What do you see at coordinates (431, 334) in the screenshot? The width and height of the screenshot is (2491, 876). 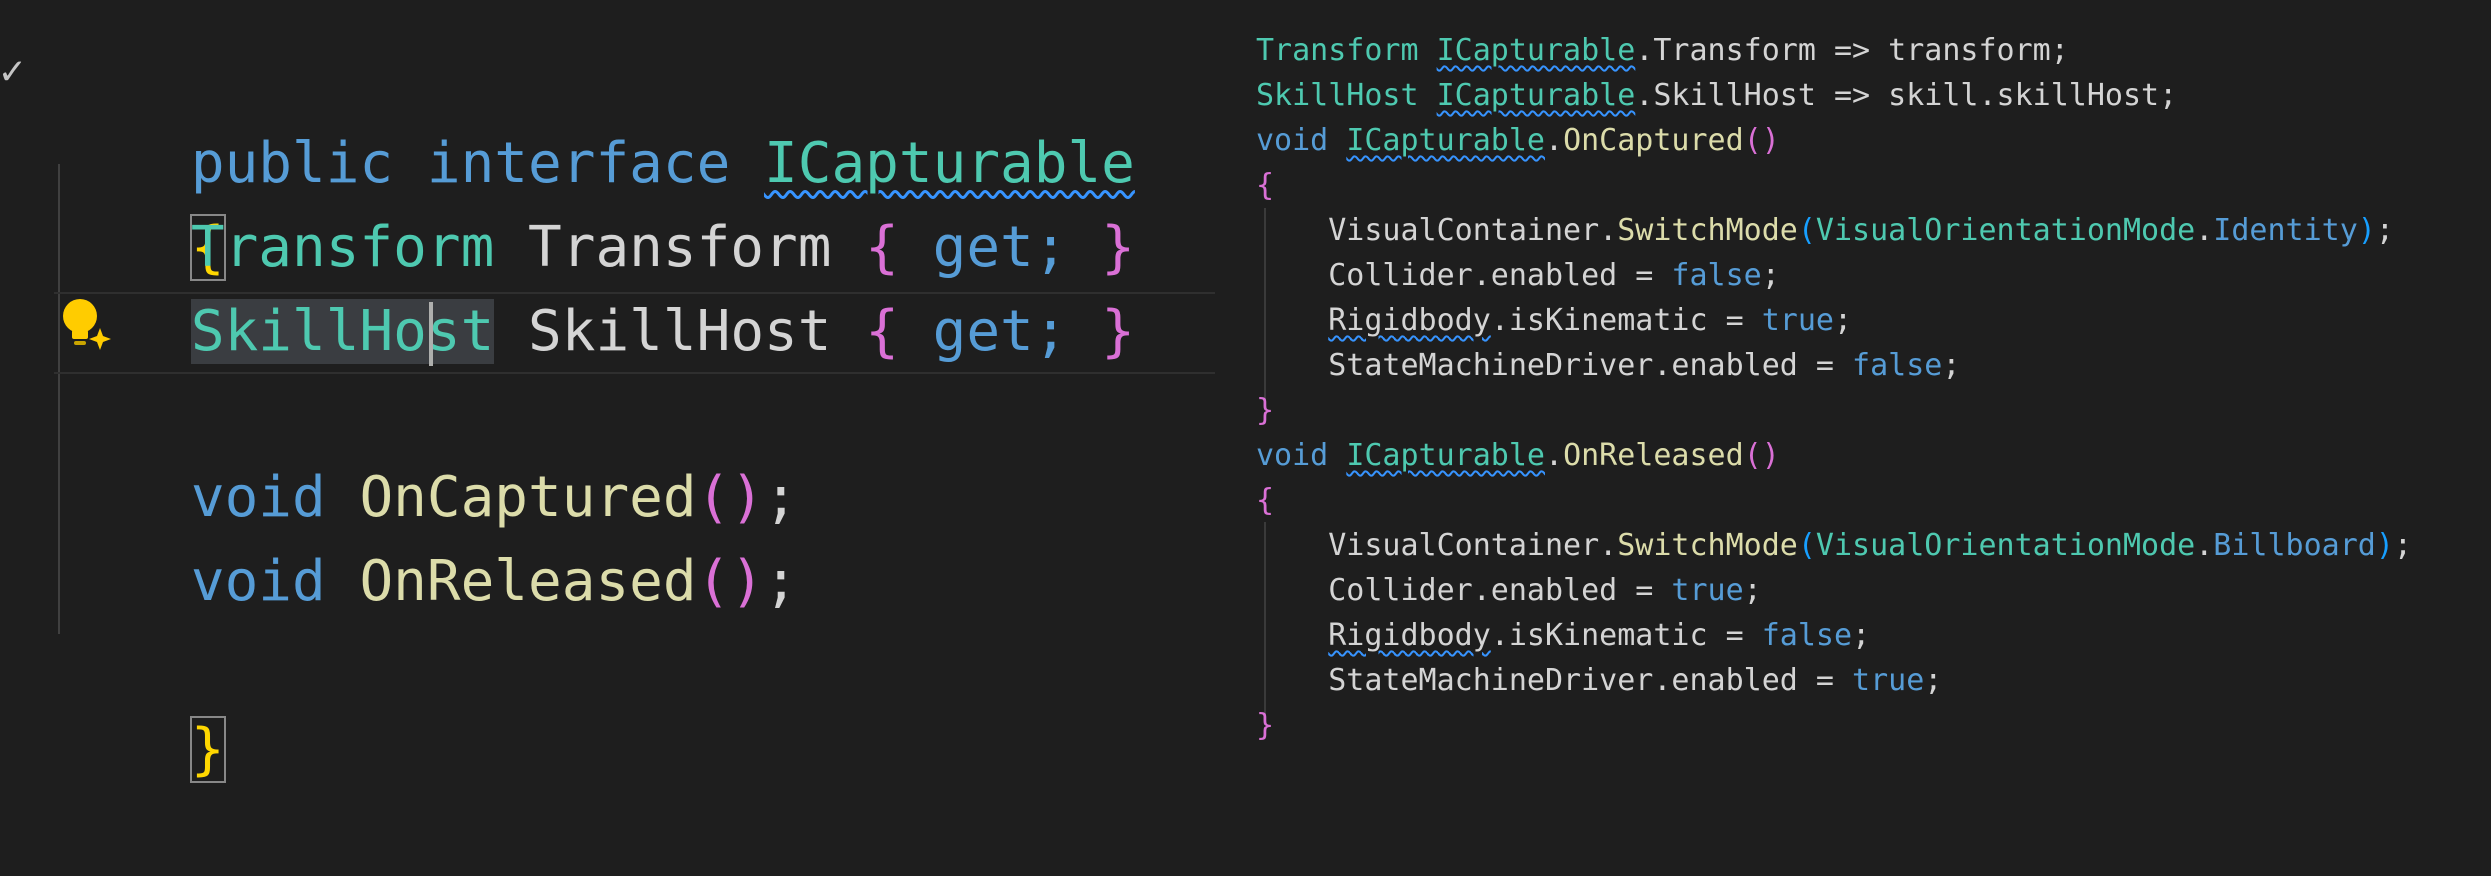 I see `text-cursor` at bounding box center [431, 334].